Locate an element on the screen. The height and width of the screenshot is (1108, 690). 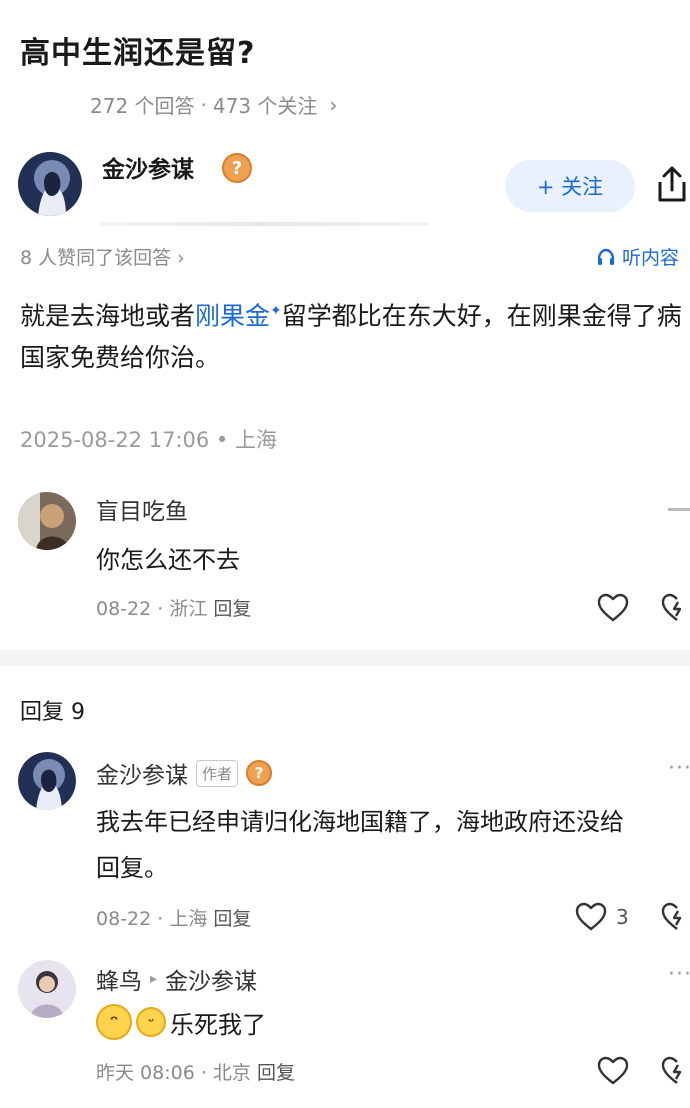
reply-text-row: ᵔ ᵕ 乐死我了 is located at coordinates (181, 1022).